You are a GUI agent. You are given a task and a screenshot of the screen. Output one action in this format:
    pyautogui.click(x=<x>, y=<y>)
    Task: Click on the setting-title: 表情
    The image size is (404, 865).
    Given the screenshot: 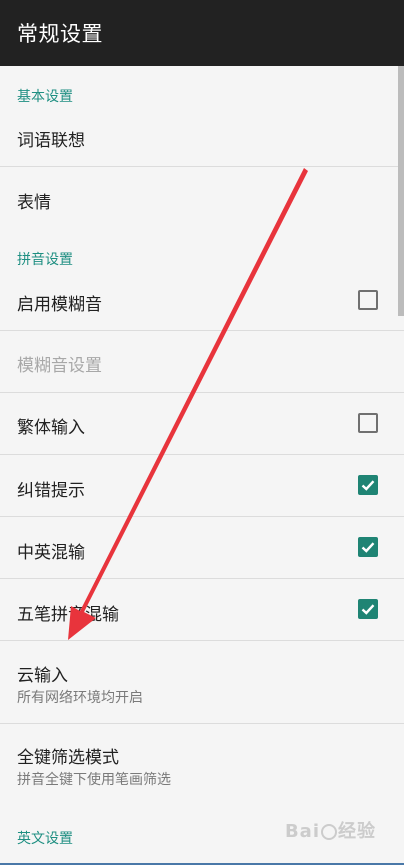 What is the action you would take?
    pyautogui.click(x=34, y=203)
    